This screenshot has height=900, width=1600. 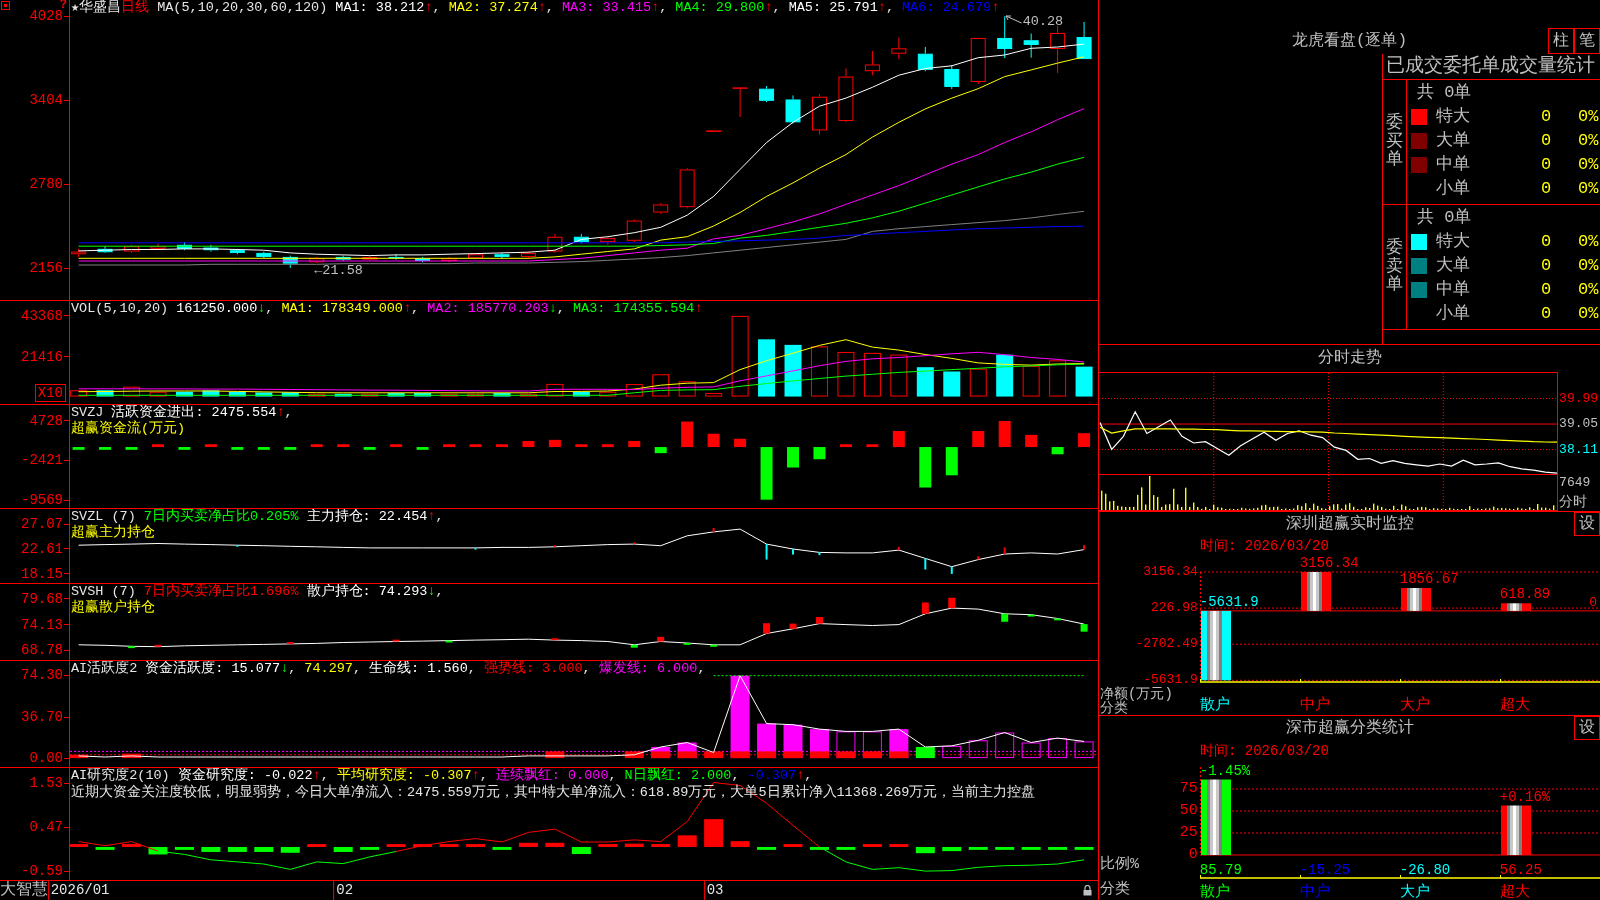 I want to click on axis-label: 25, so click(x=1188, y=833).